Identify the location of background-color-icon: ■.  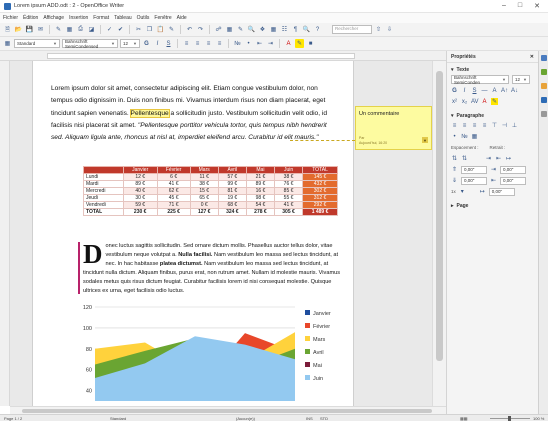
(310, 43).